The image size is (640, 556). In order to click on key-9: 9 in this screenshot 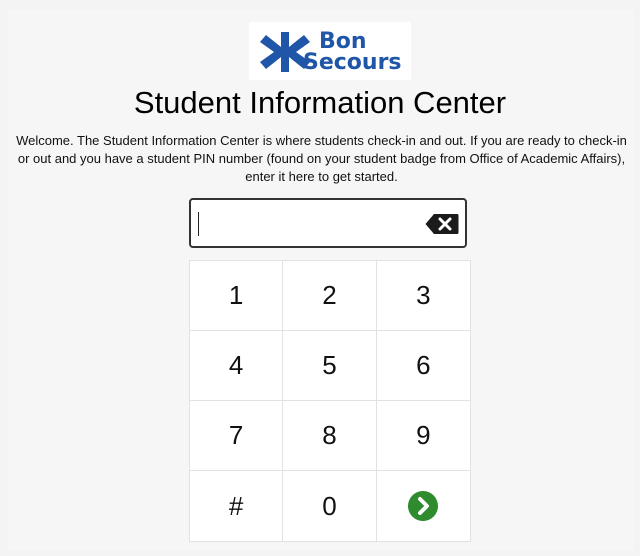, I will do `click(423, 436)`.